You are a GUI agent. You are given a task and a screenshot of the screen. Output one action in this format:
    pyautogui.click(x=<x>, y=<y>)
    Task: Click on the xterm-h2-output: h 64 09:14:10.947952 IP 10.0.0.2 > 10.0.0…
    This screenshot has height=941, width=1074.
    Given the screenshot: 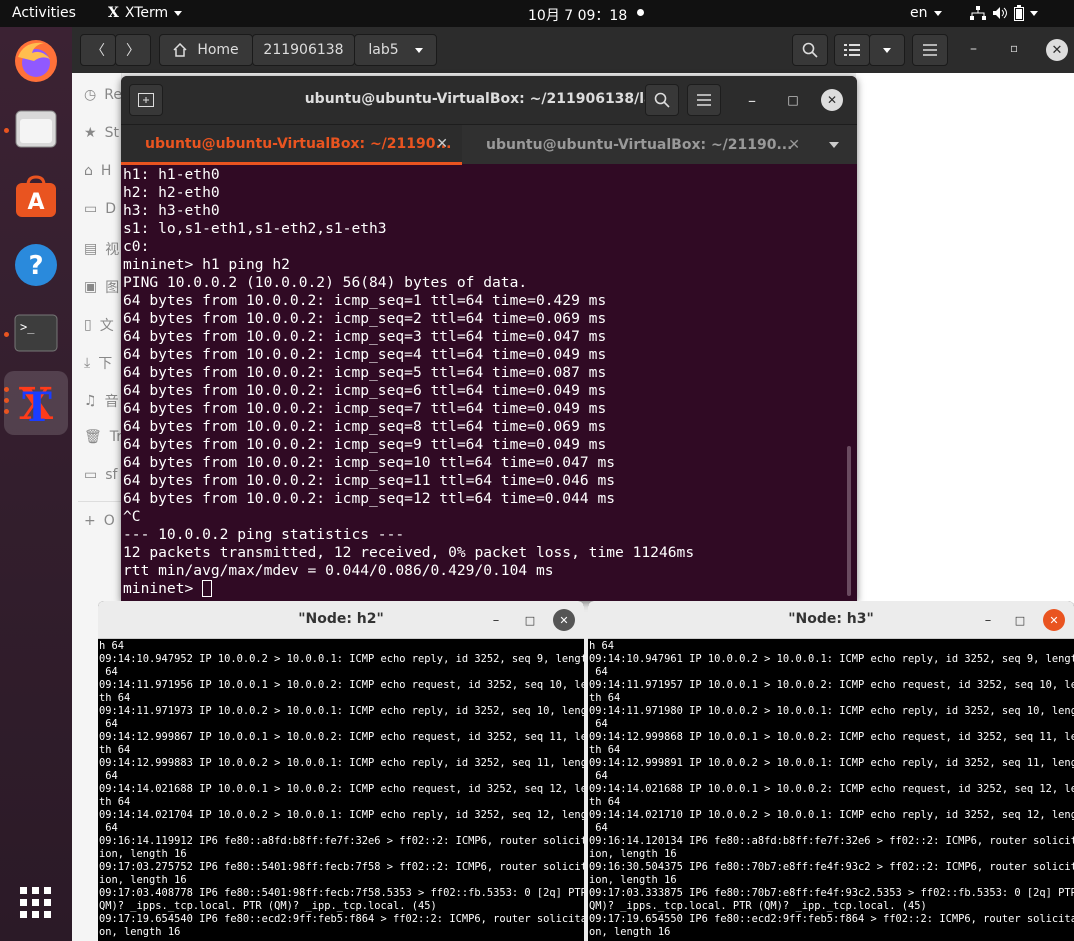 What is the action you would take?
    pyautogui.click(x=341, y=789)
    